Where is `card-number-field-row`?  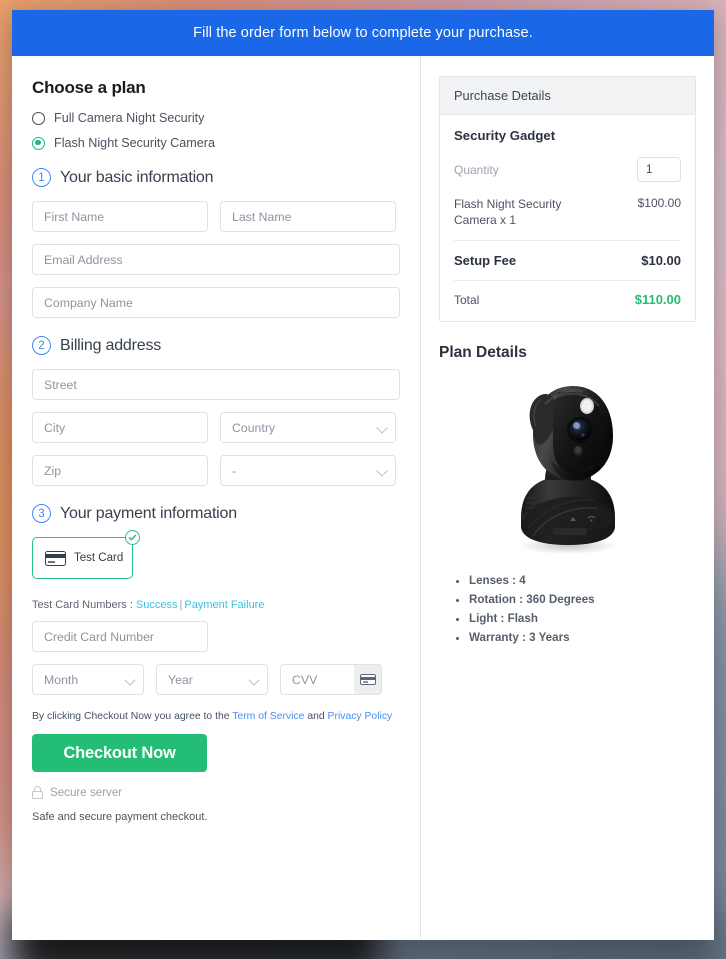 card-number-field-row is located at coordinates (216, 636).